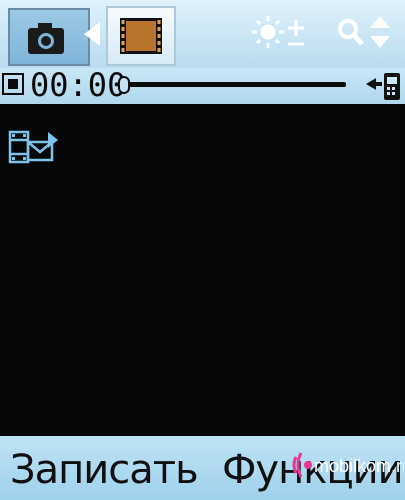 The image size is (405, 500). Describe the element at coordinates (280, 36) in the screenshot. I see `brightness-icon` at that location.